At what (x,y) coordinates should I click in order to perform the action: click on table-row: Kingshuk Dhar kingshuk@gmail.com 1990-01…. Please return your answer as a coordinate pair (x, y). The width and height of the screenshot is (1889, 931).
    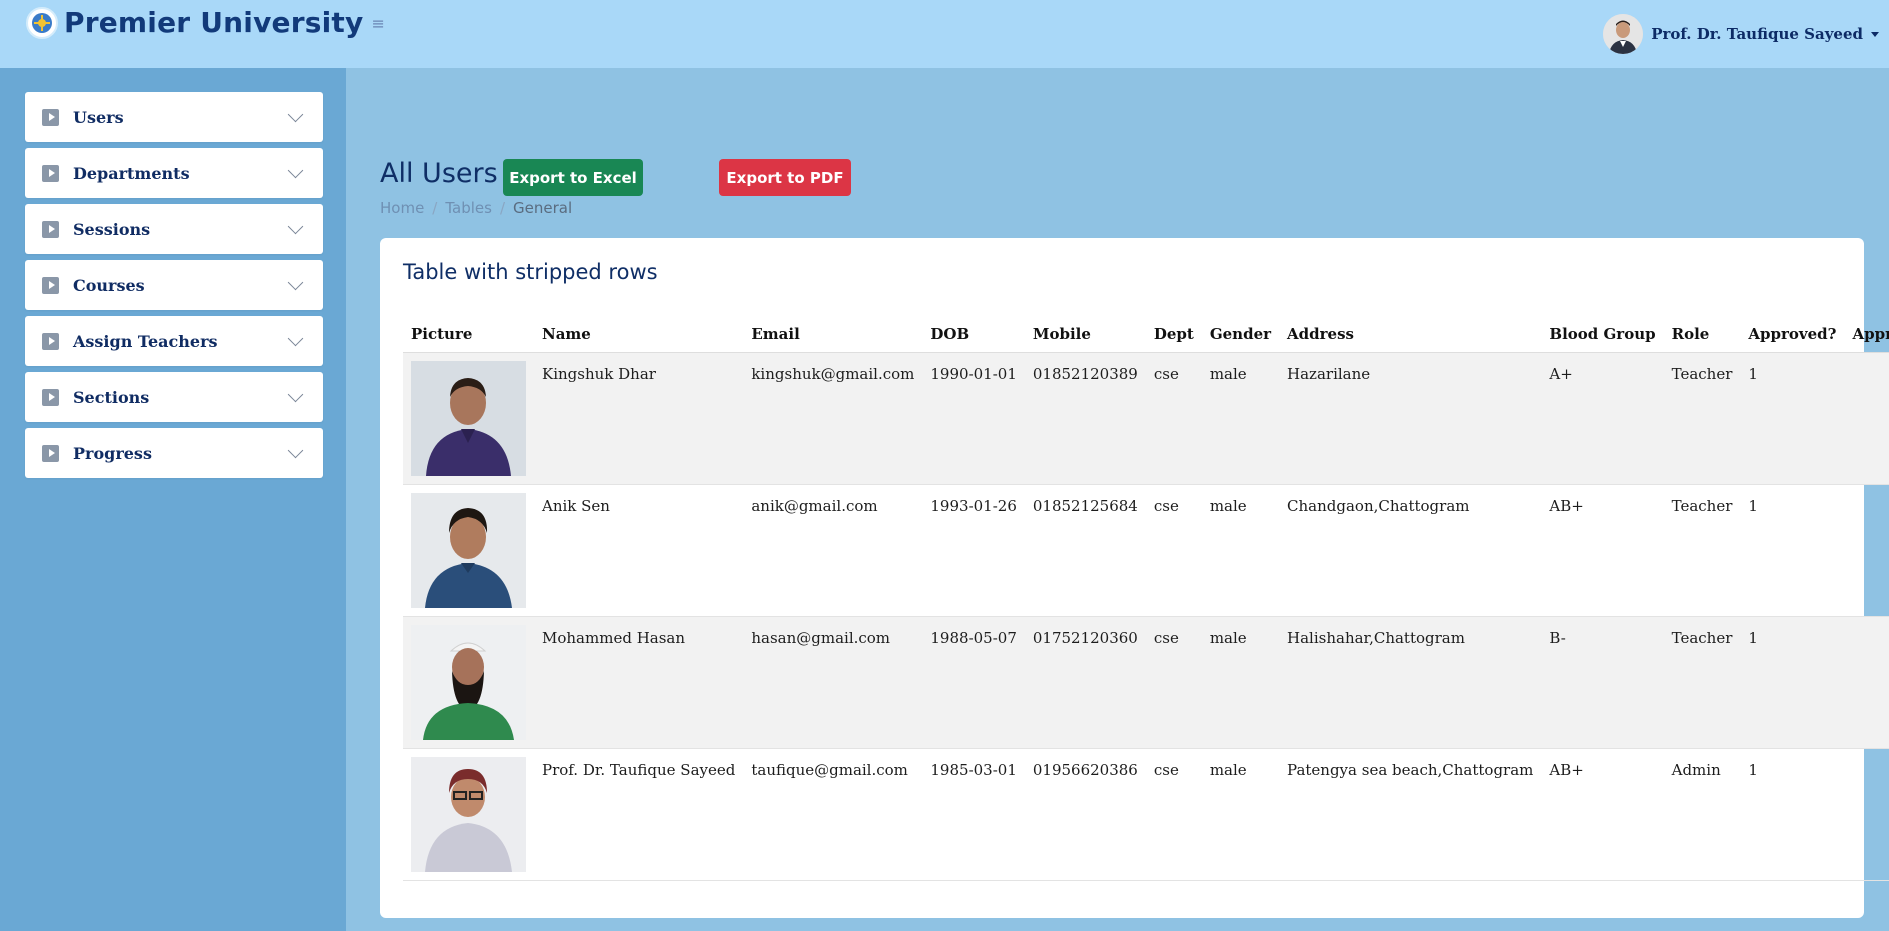
    Looking at the image, I should click on (1146, 418).